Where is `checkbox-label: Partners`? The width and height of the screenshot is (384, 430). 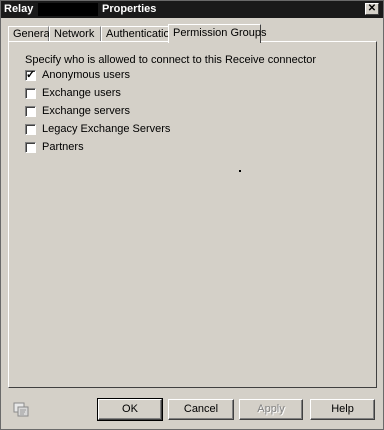 checkbox-label: Partners is located at coordinates (63, 147).